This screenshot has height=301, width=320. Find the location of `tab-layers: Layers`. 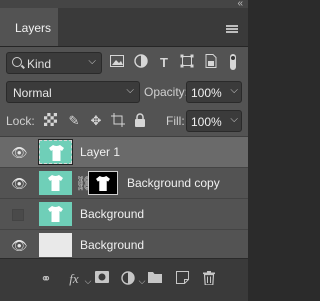

tab-layers: Layers is located at coordinates (29, 27).